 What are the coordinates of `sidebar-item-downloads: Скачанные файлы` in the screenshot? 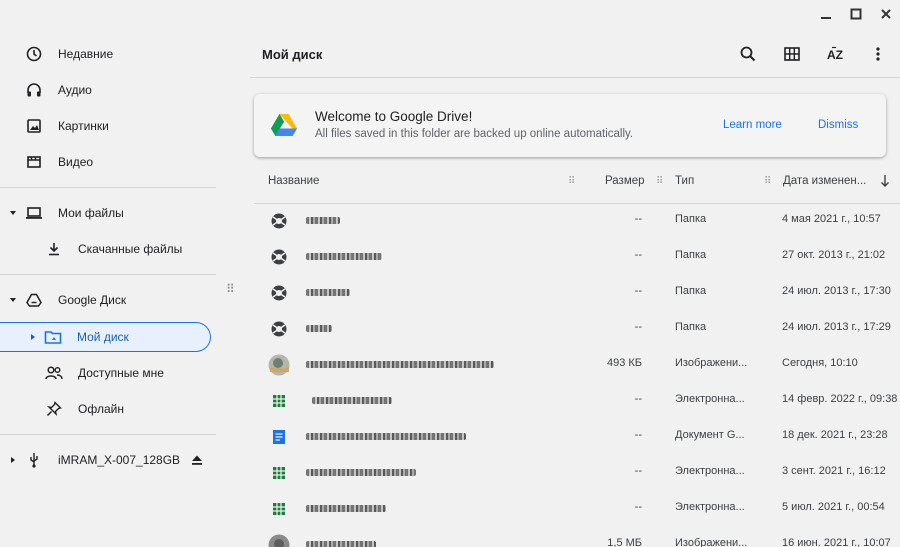 It's located at (108, 249).